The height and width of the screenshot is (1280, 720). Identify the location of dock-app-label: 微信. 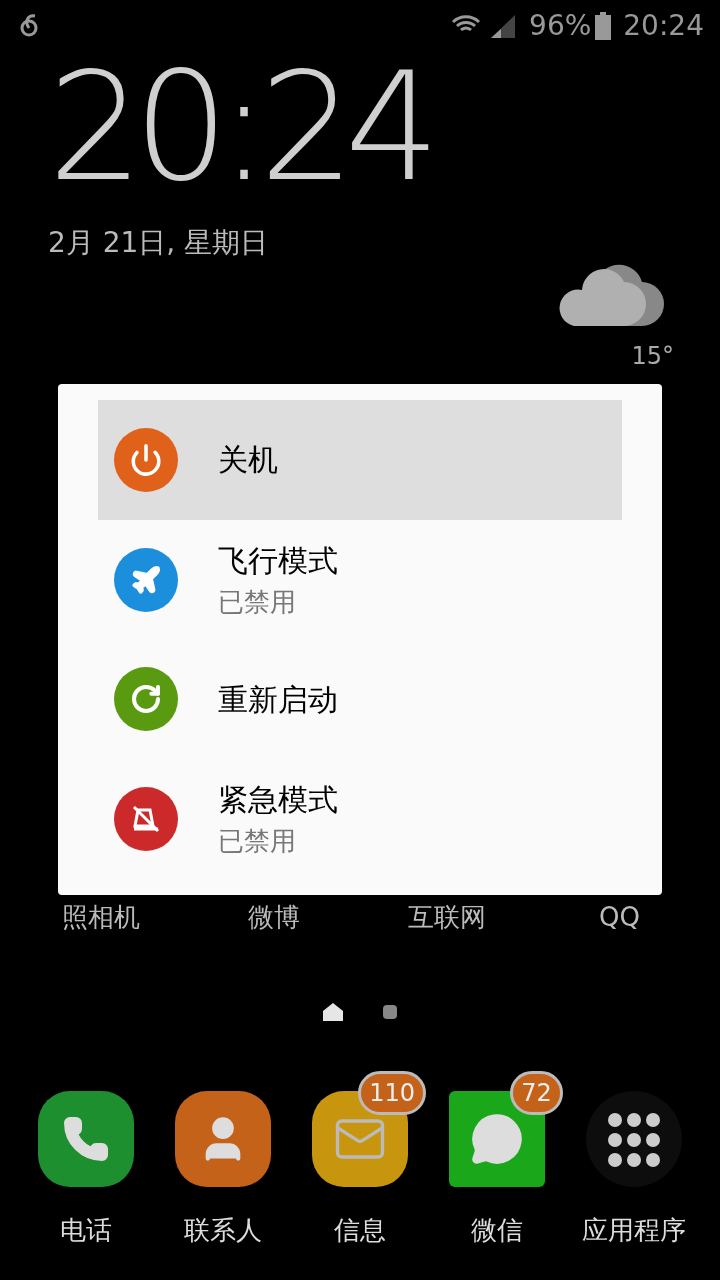
(496, 1230).